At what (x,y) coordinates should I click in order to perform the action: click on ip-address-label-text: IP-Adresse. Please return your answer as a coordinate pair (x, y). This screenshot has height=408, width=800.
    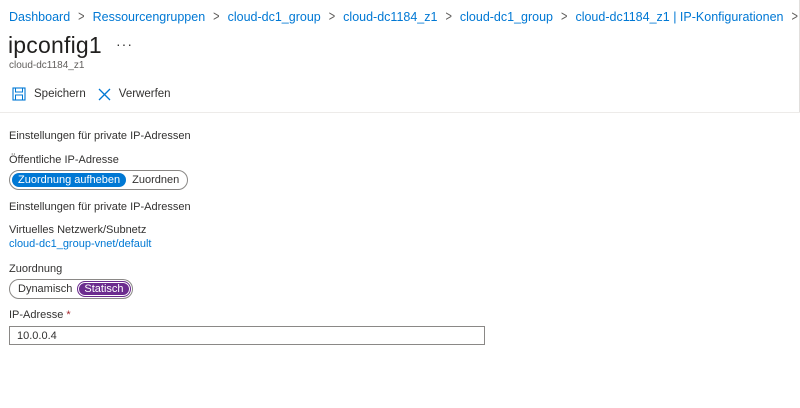
    Looking at the image, I should click on (36, 315).